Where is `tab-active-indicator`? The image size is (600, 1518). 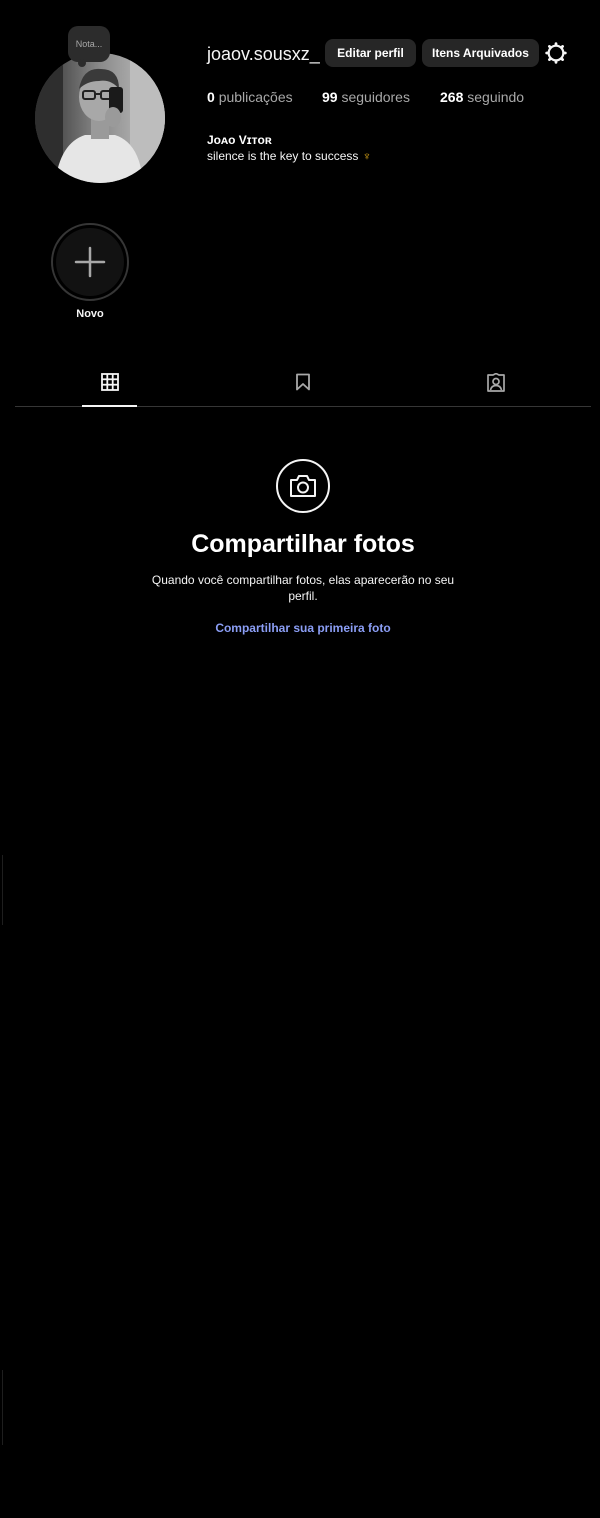
tab-active-indicator is located at coordinates (109, 406).